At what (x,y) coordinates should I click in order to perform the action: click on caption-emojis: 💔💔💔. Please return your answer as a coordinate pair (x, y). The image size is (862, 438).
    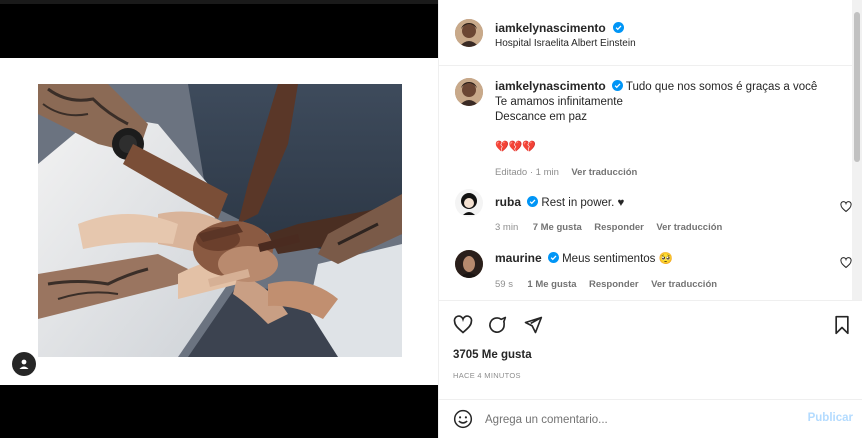
    Looking at the image, I should click on (516, 147).